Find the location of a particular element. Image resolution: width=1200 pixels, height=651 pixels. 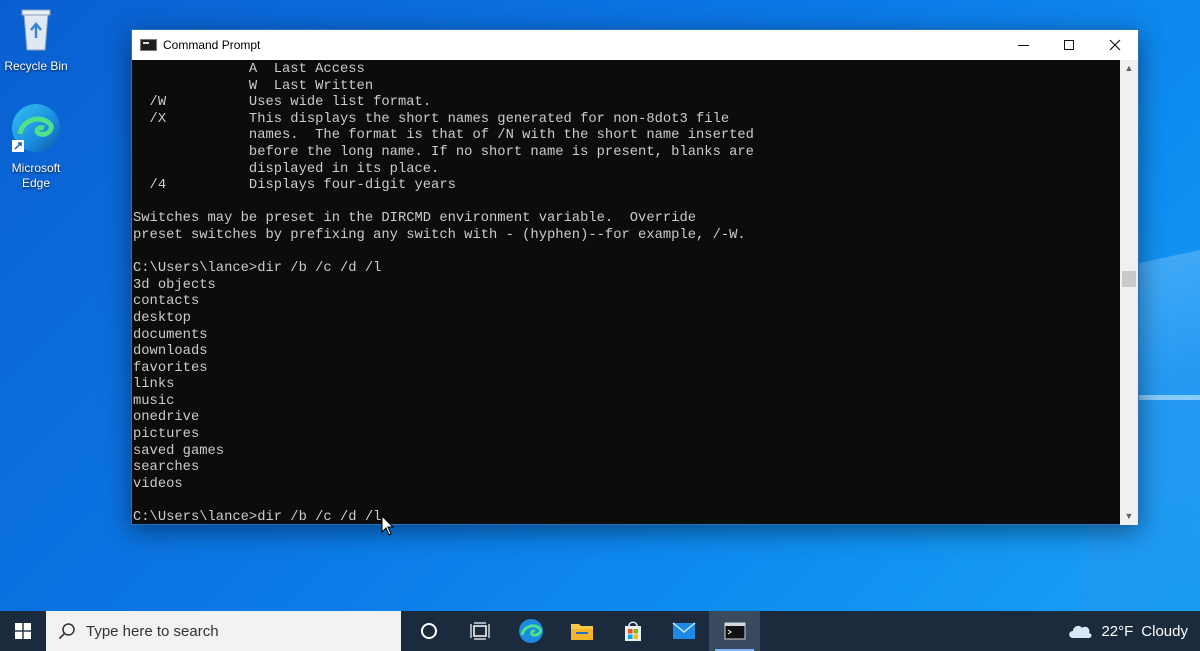

mail-icon is located at coordinates (683, 630).